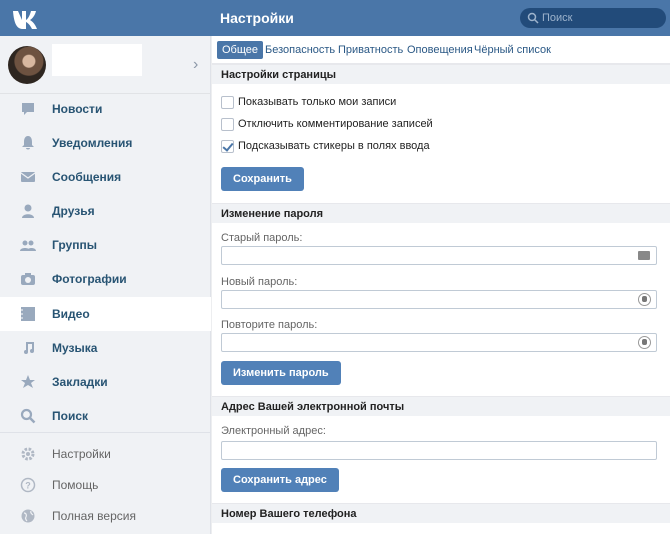 This screenshot has width=670, height=534. What do you see at coordinates (28, 454) in the screenshot?
I see `gear-icon` at bounding box center [28, 454].